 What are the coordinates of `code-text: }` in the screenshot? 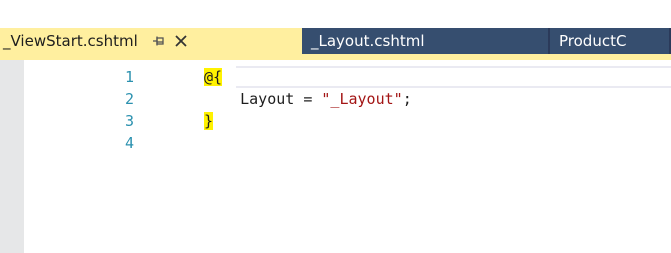 It's located at (209, 121).